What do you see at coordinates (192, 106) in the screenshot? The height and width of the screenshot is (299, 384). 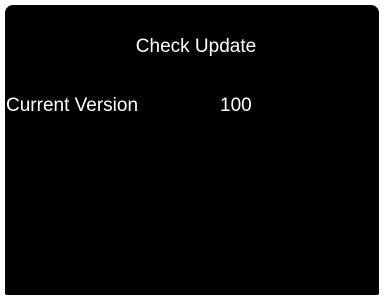 I see `current-version-row: Current Version 100` at bounding box center [192, 106].